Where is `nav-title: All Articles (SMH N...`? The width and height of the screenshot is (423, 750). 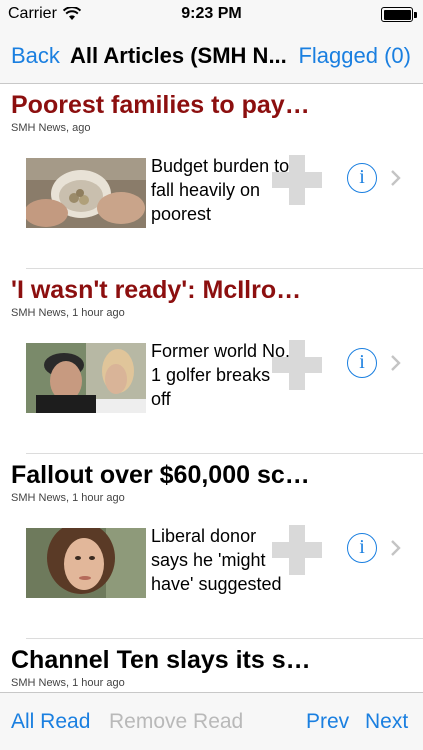
nav-title: All Articles (SMH N... is located at coordinates (178, 55).